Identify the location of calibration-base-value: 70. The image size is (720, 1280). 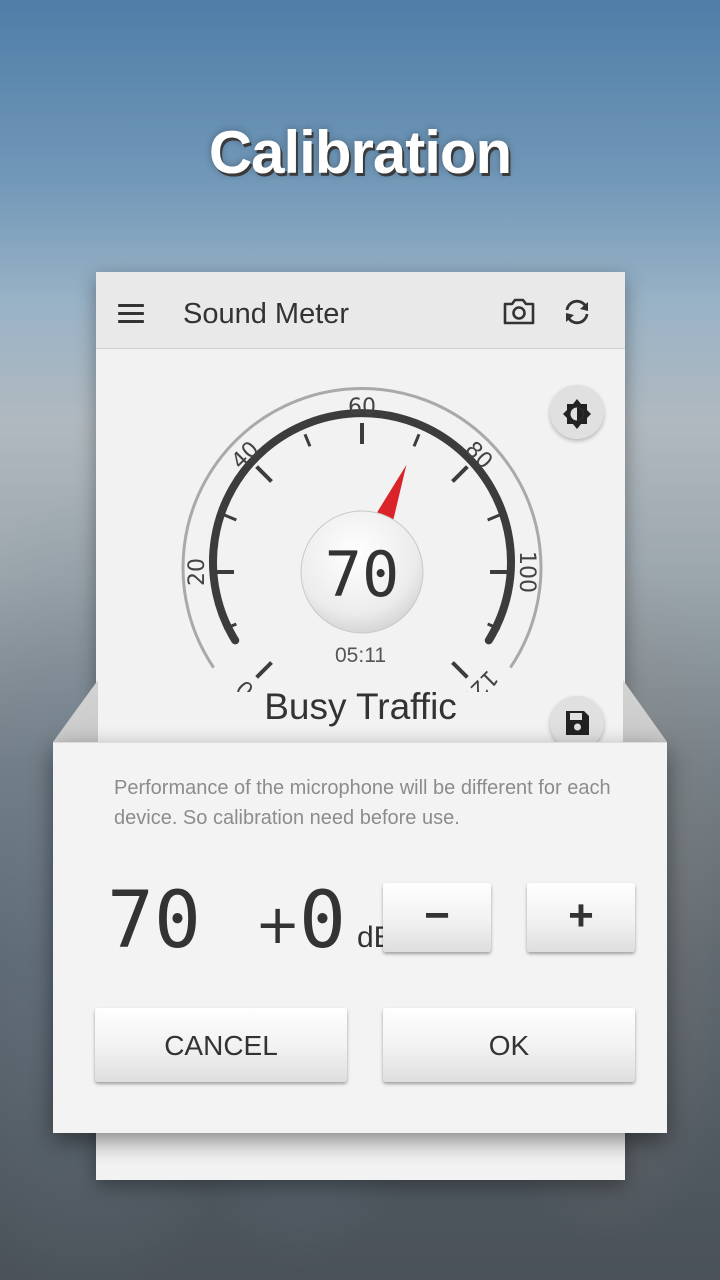
(154, 923).